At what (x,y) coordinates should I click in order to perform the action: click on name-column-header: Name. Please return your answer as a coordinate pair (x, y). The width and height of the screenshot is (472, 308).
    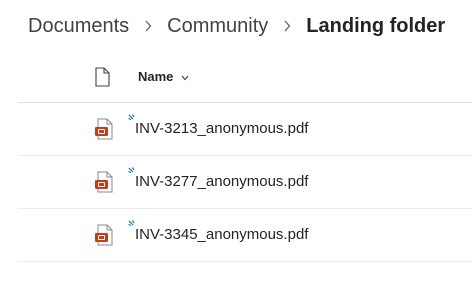
    Looking at the image, I should click on (163, 76).